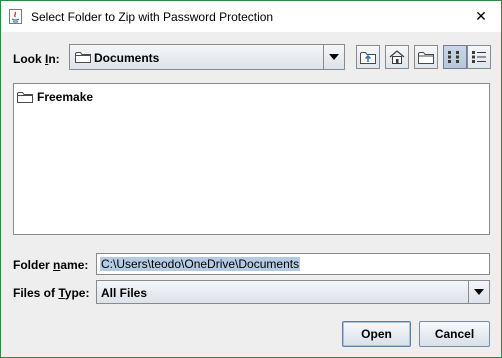  Describe the element at coordinates (29, 59) in the screenshot. I see `look-in-label-part: Look` at that location.